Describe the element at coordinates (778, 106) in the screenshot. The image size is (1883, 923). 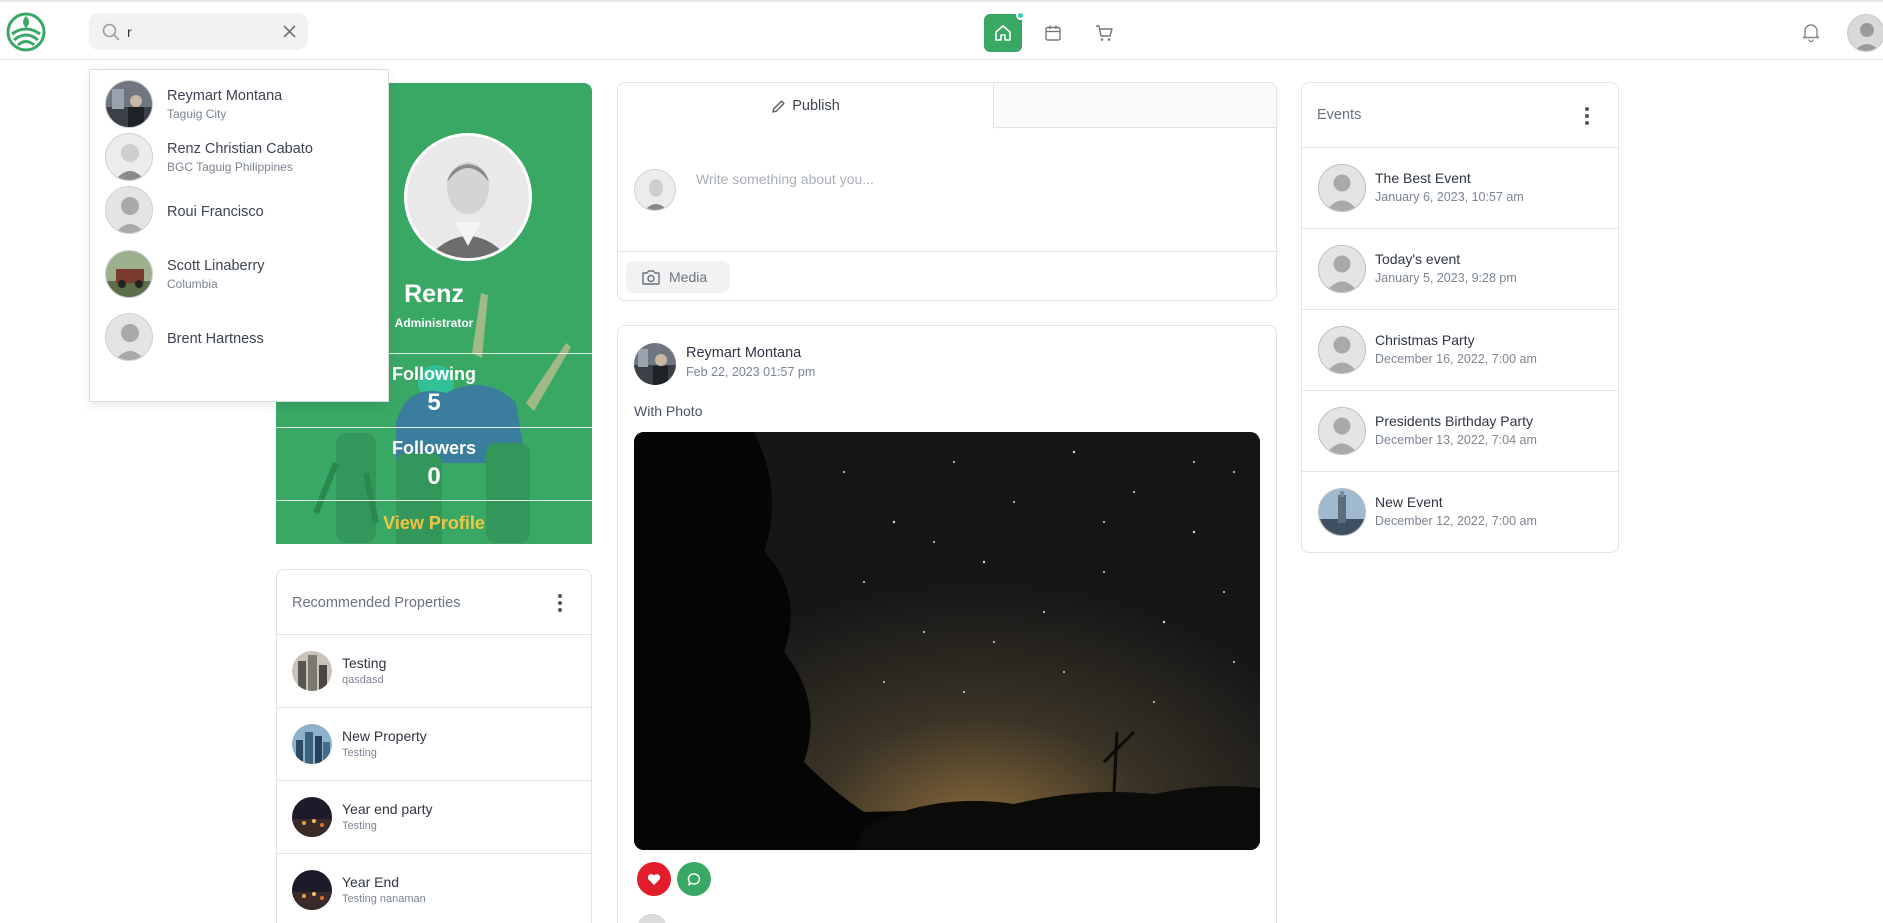
I see `pencil-icon` at that location.